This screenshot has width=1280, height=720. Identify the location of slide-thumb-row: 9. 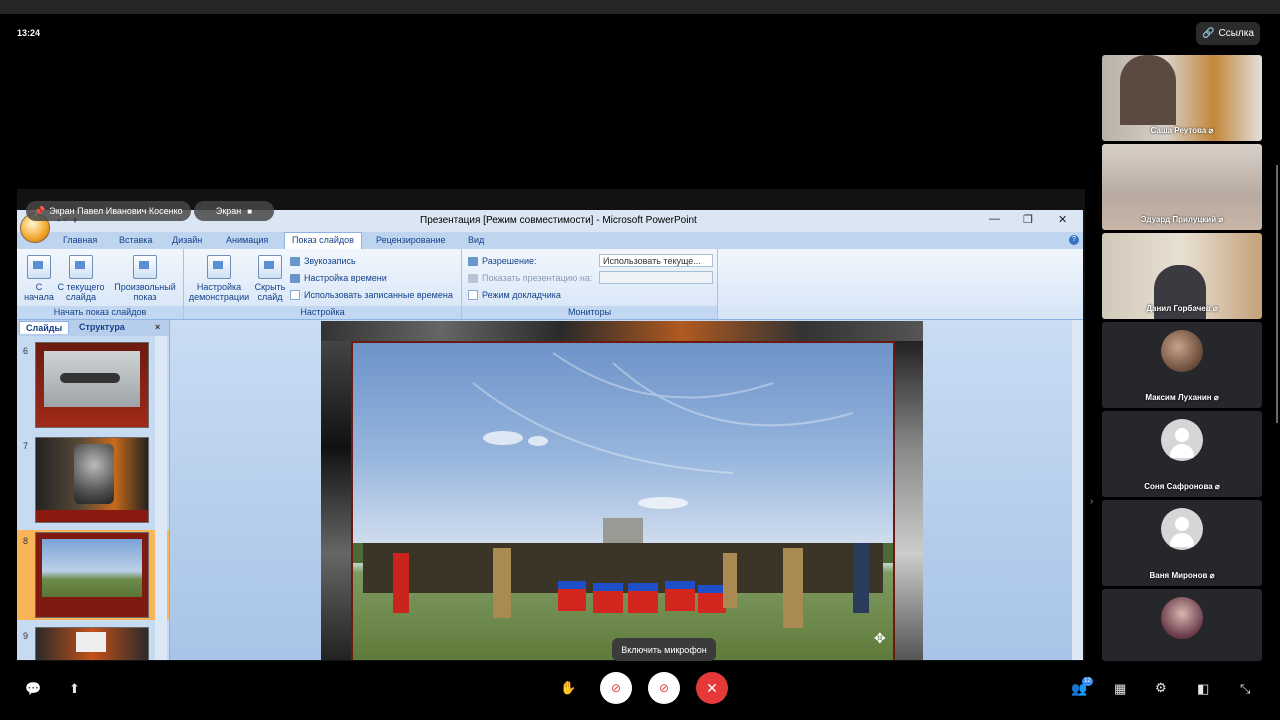
(93, 642).